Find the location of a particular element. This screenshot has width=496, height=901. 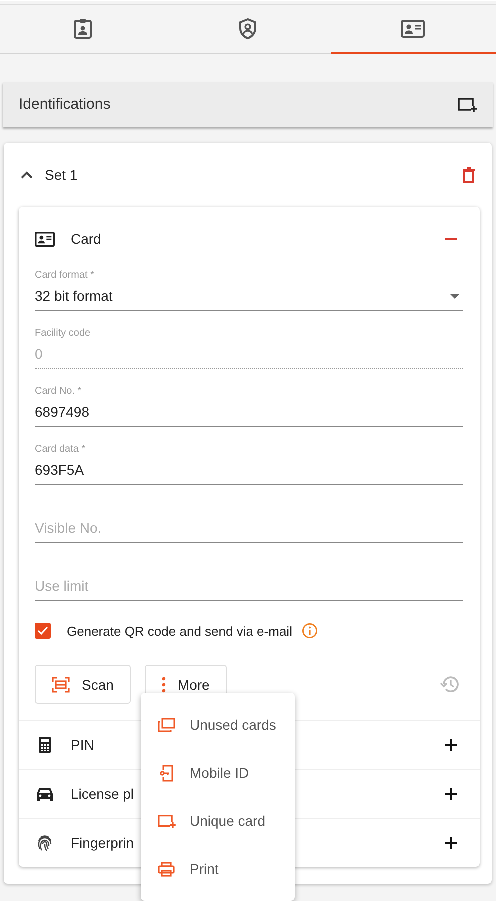

checkbox is located at coordinates (43, 631).